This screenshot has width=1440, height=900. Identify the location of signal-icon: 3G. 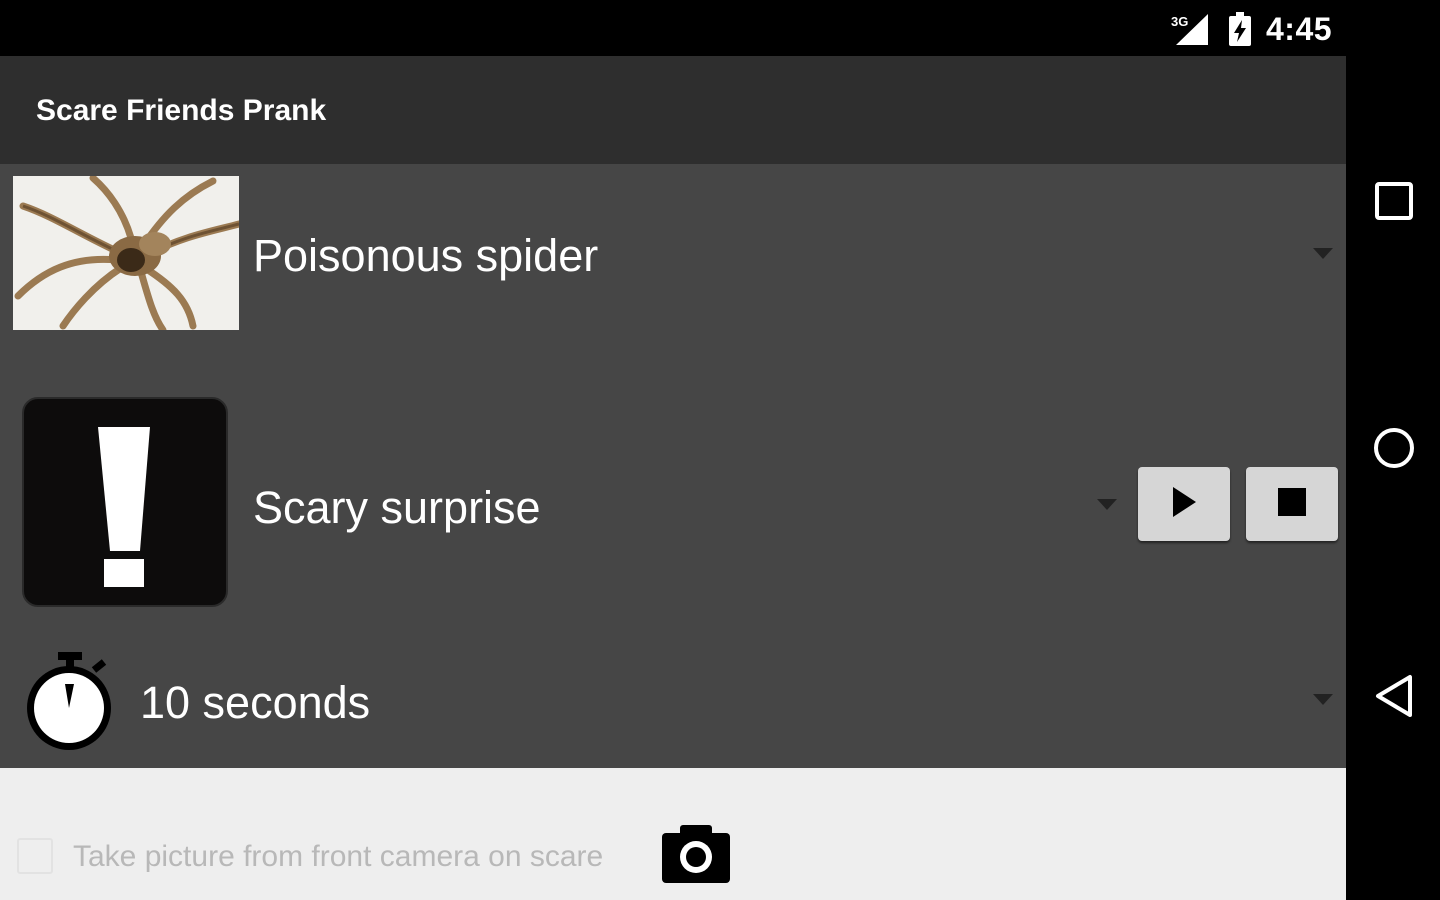
(1190, 31).